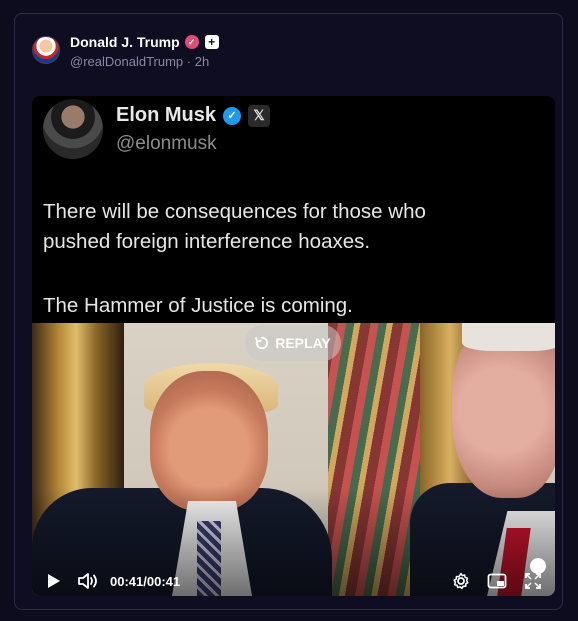 The image size is (578, 621). I want to click on settings-button, so click(461, 581).